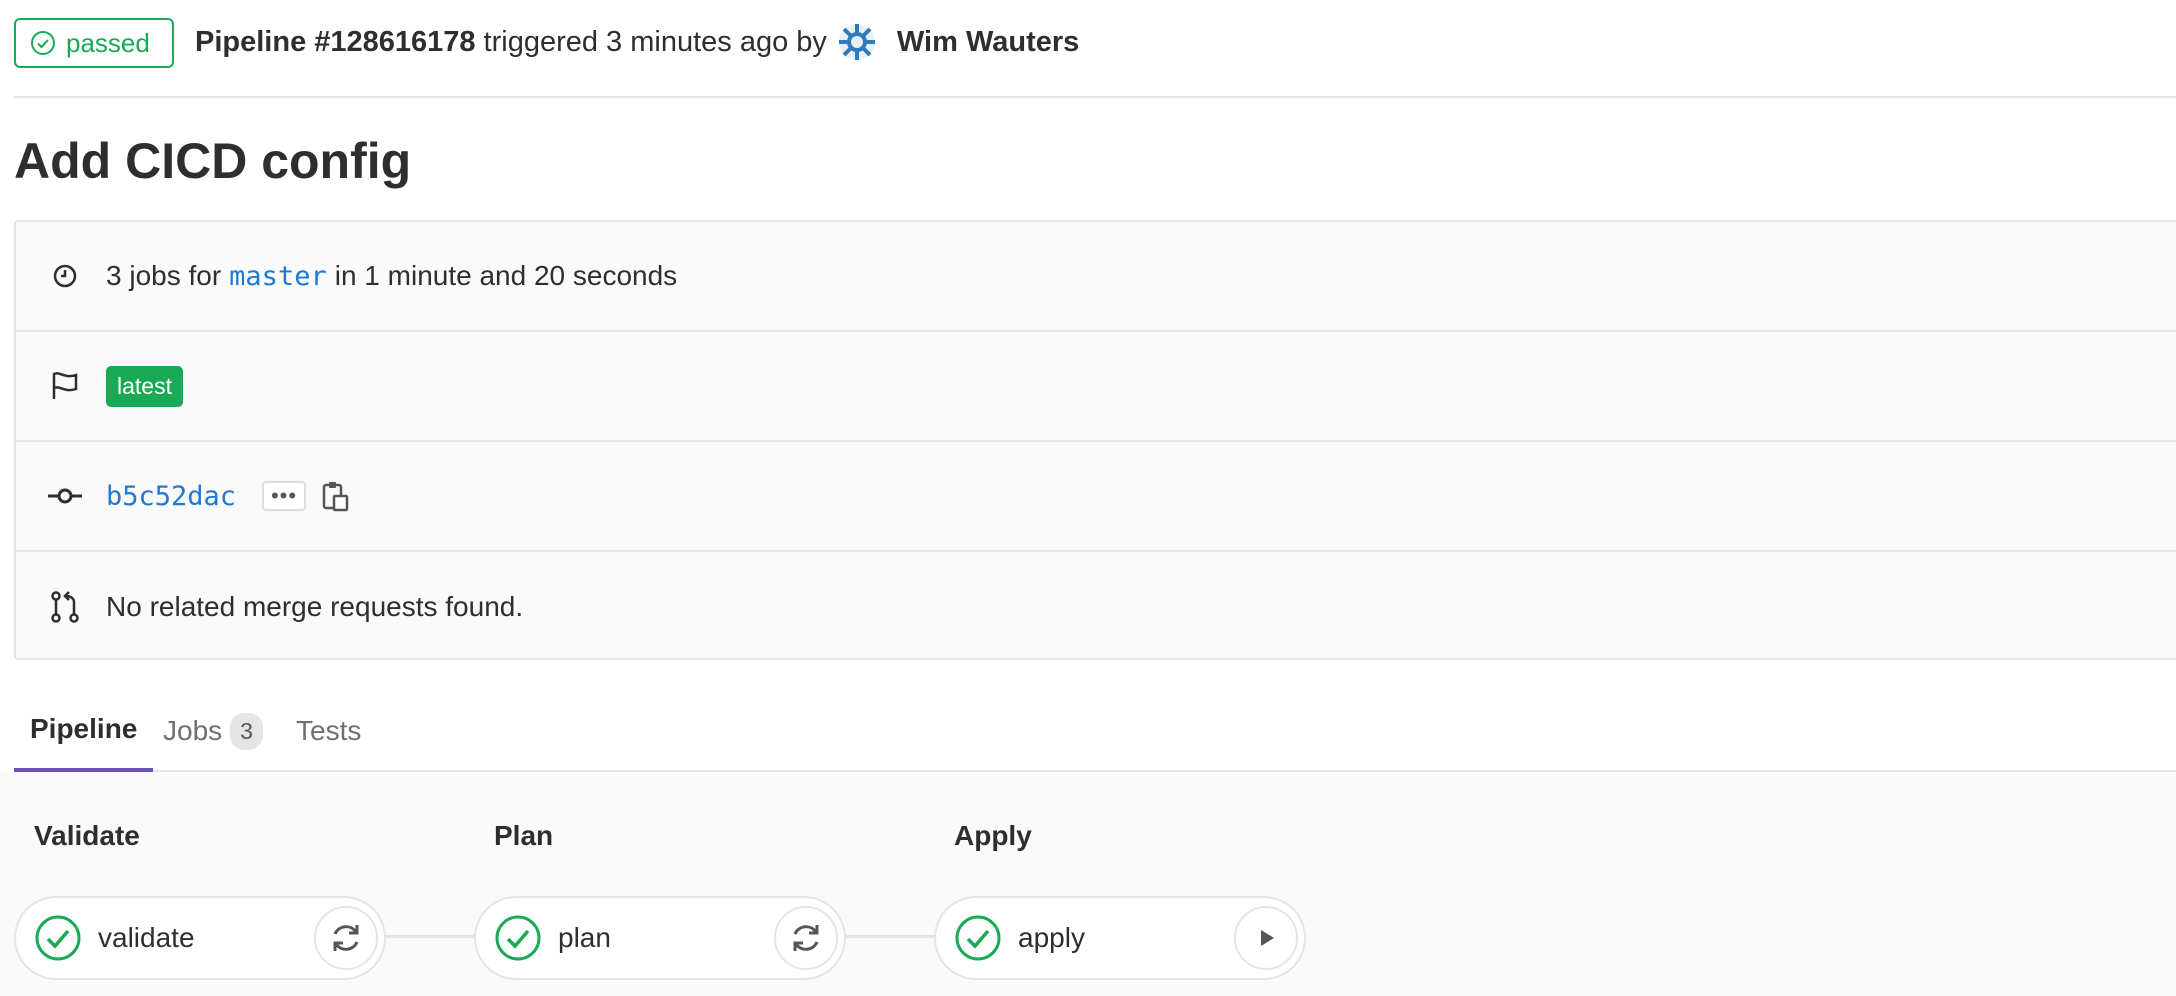  I want to click on tab-tests: Tests, so click(328, 731).